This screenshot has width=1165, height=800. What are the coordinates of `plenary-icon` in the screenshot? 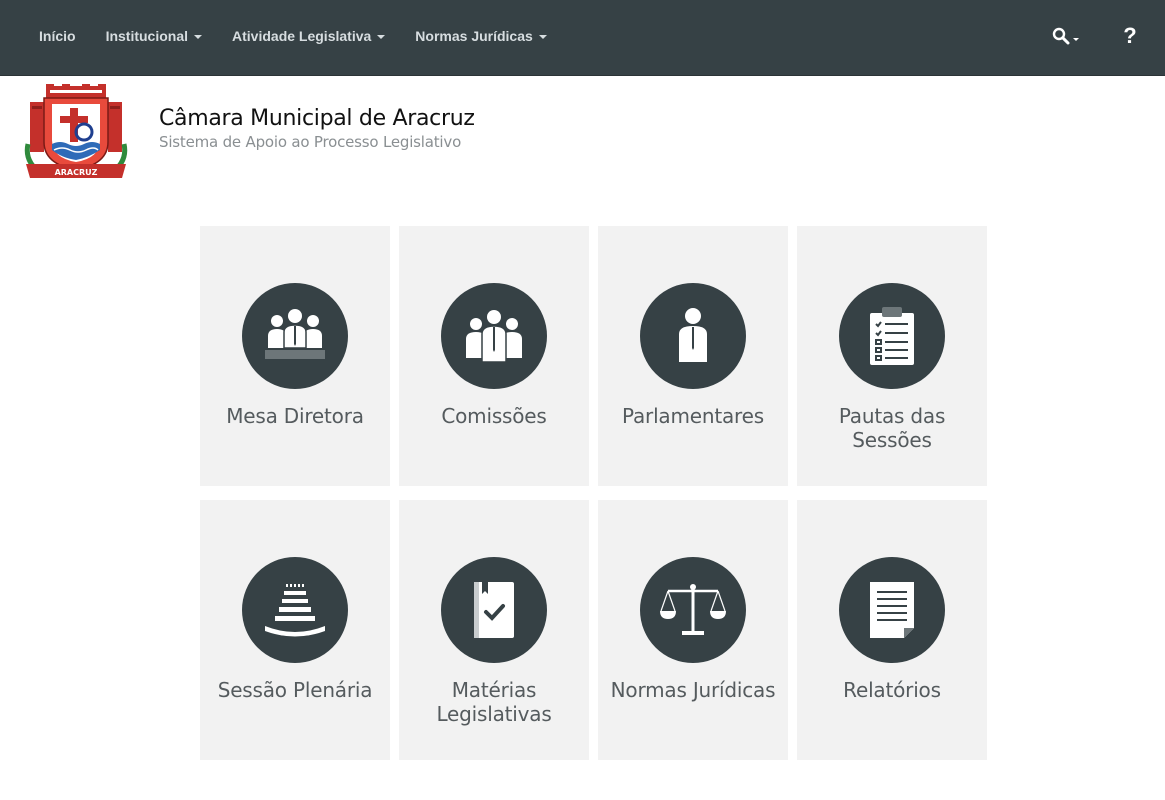 It's located at (295, 610).